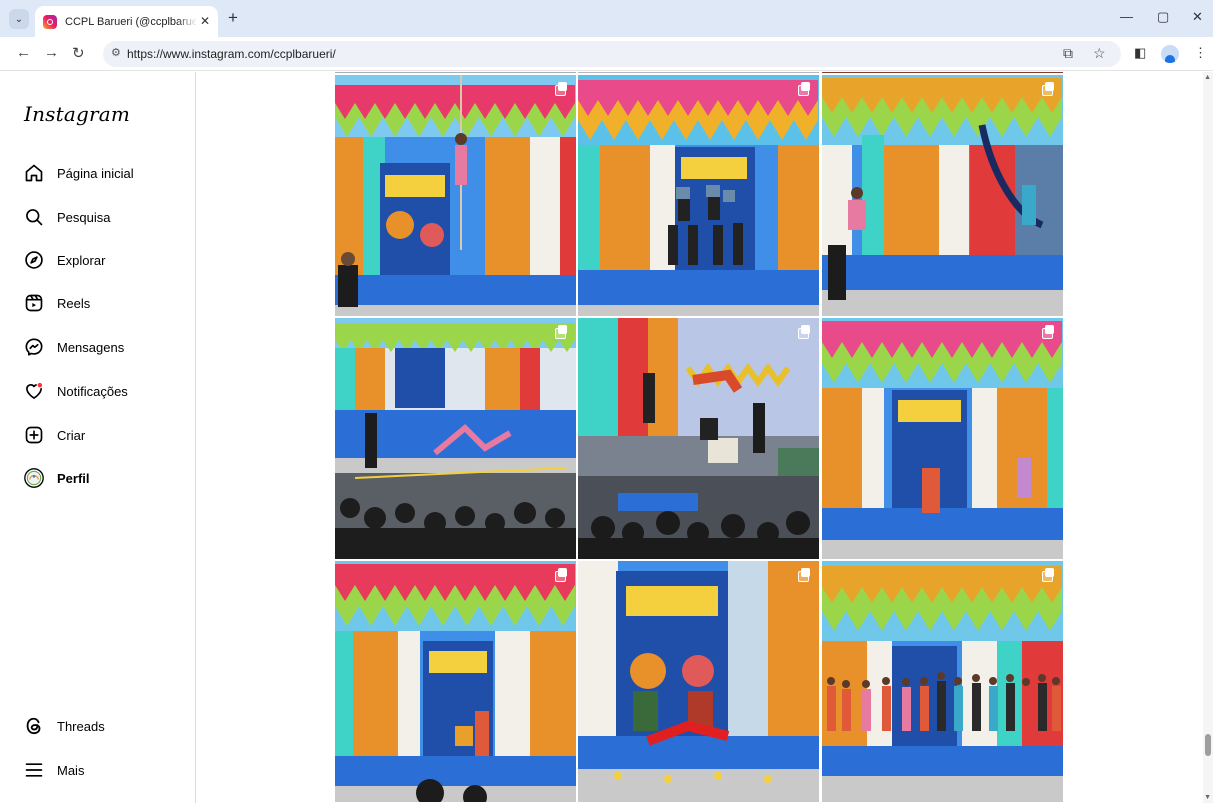 The image size is (1213, 803). Describe the element at coordinates (78, 53) in the screenshot. I see `reload-icon: ↻` at that location.